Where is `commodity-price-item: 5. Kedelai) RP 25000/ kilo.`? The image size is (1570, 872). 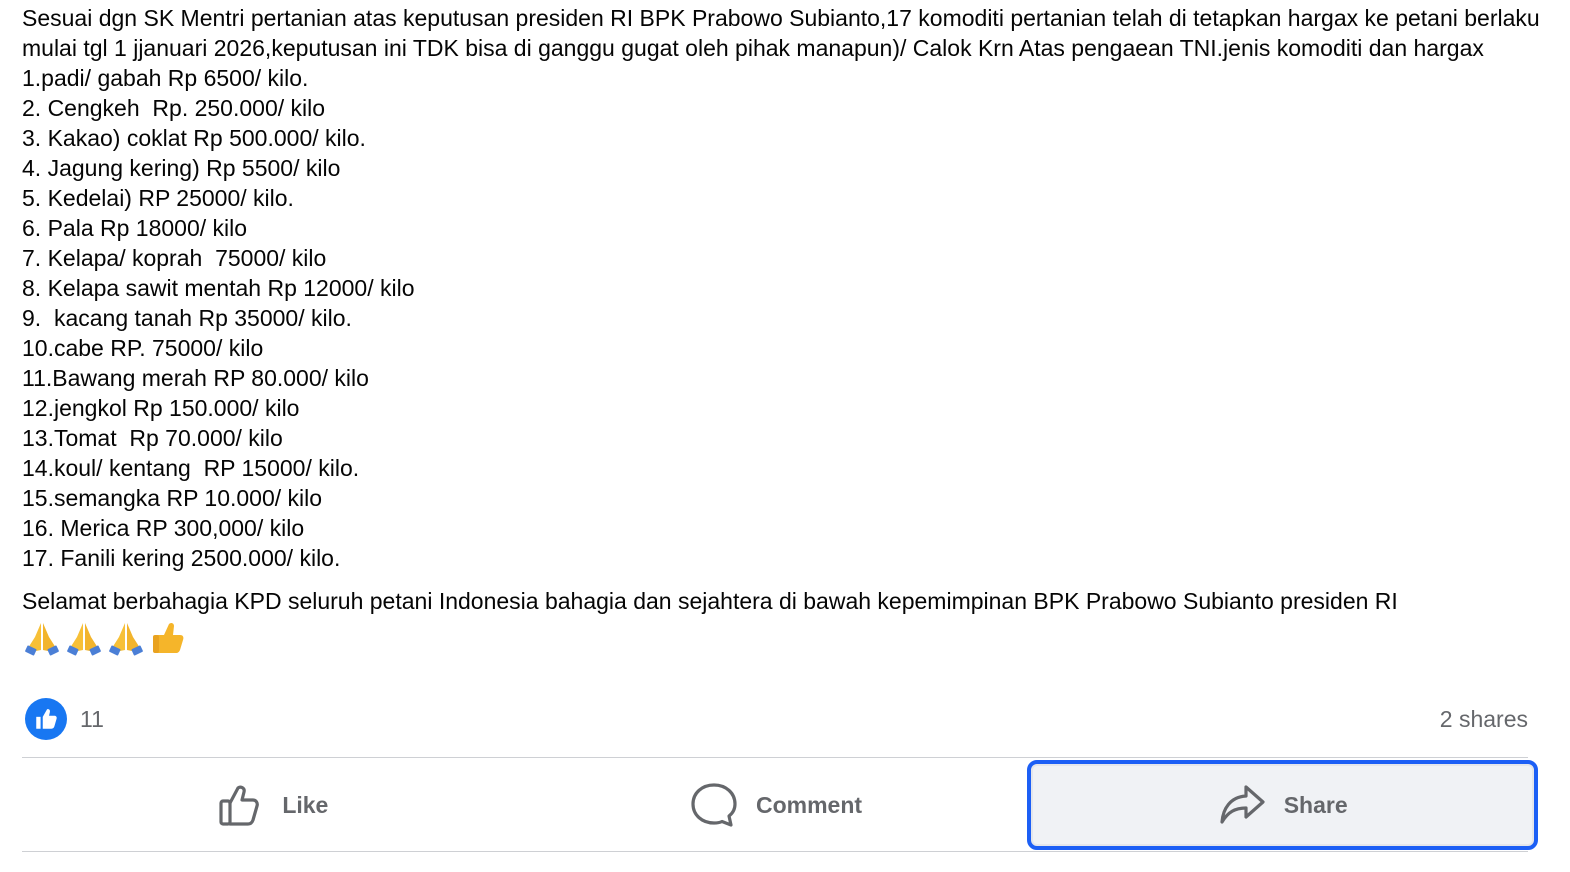
commodity-price-item: 5. Kedelai) RP 25000/ kilo. is located at coordinates (158, 198).